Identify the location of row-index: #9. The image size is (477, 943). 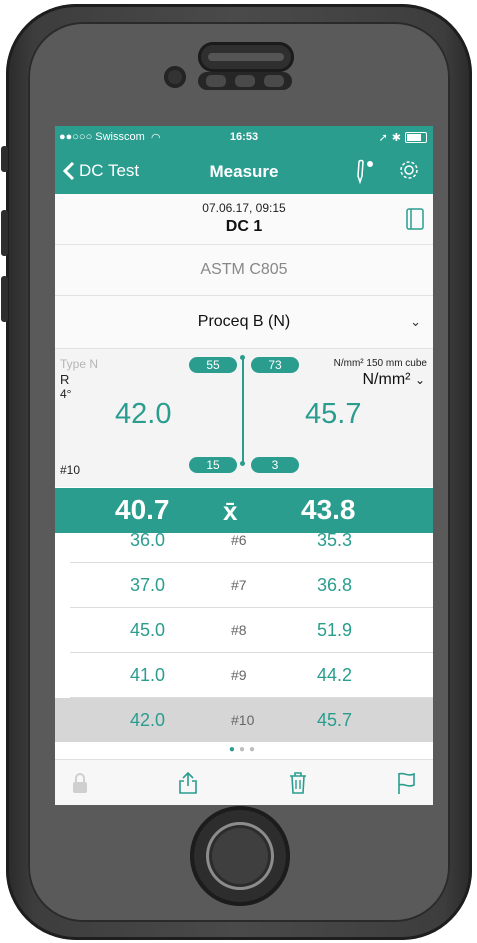
(239, 675).